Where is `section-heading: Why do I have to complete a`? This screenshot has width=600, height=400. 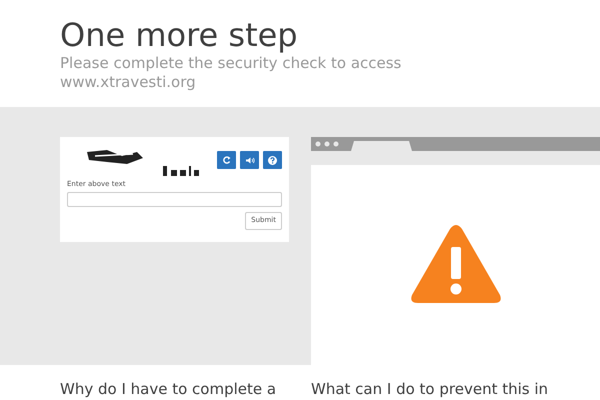 section-heading: Why do I have to complete a is located at coordinates (169, 389).